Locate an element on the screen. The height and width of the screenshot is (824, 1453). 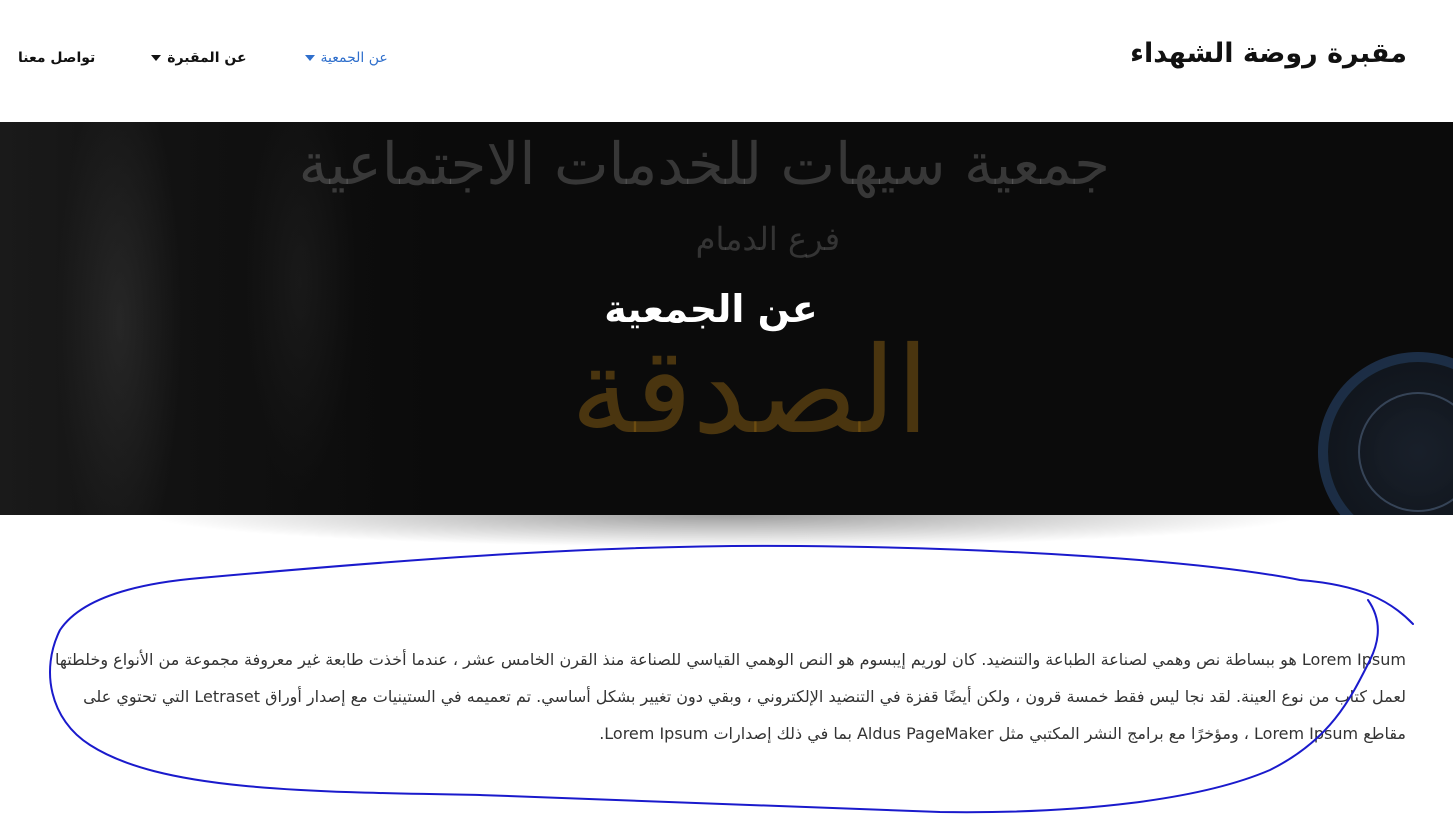
hero-drop-shadow is located at coordinates (726, 540).